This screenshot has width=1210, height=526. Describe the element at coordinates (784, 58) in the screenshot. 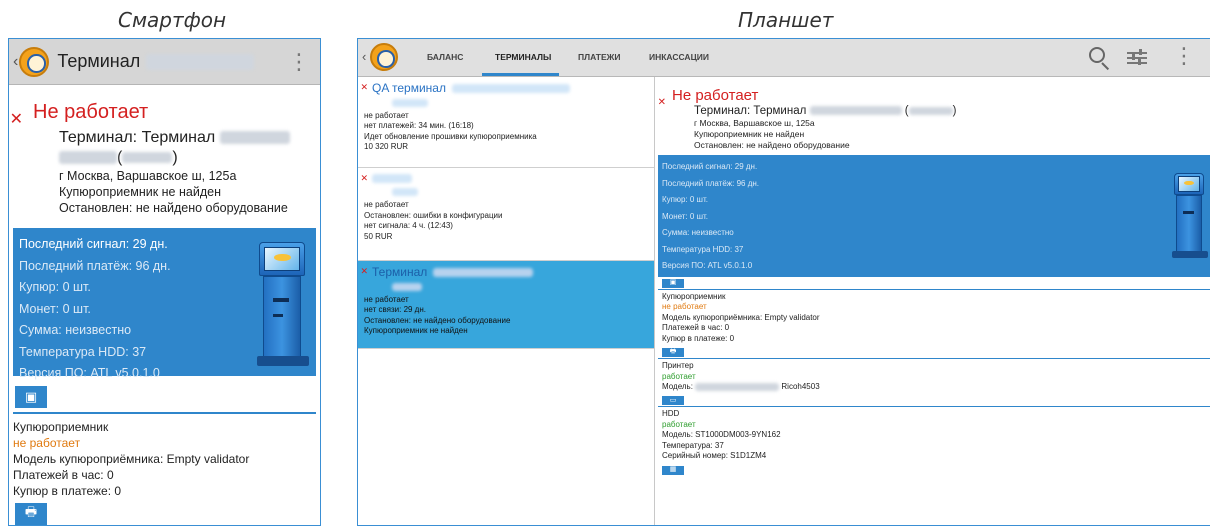

I see `tablet-app-bar: ‹ БАЛАНС ТЕРМИНАЛЫ ПЛАТЕЖИ ИНКАССАЦИИ ⋮` at that location.